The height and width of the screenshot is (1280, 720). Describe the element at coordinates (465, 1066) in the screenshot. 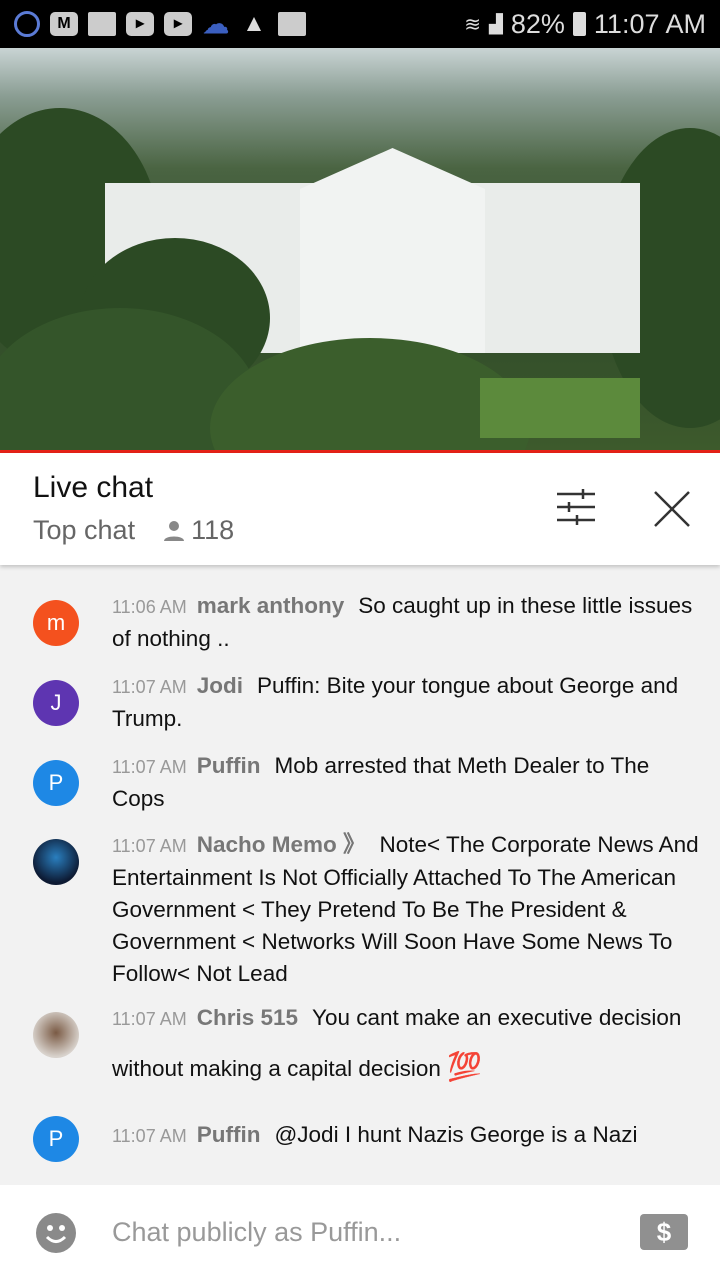

I see `hundred-emoji-icon: 💯` at that location.